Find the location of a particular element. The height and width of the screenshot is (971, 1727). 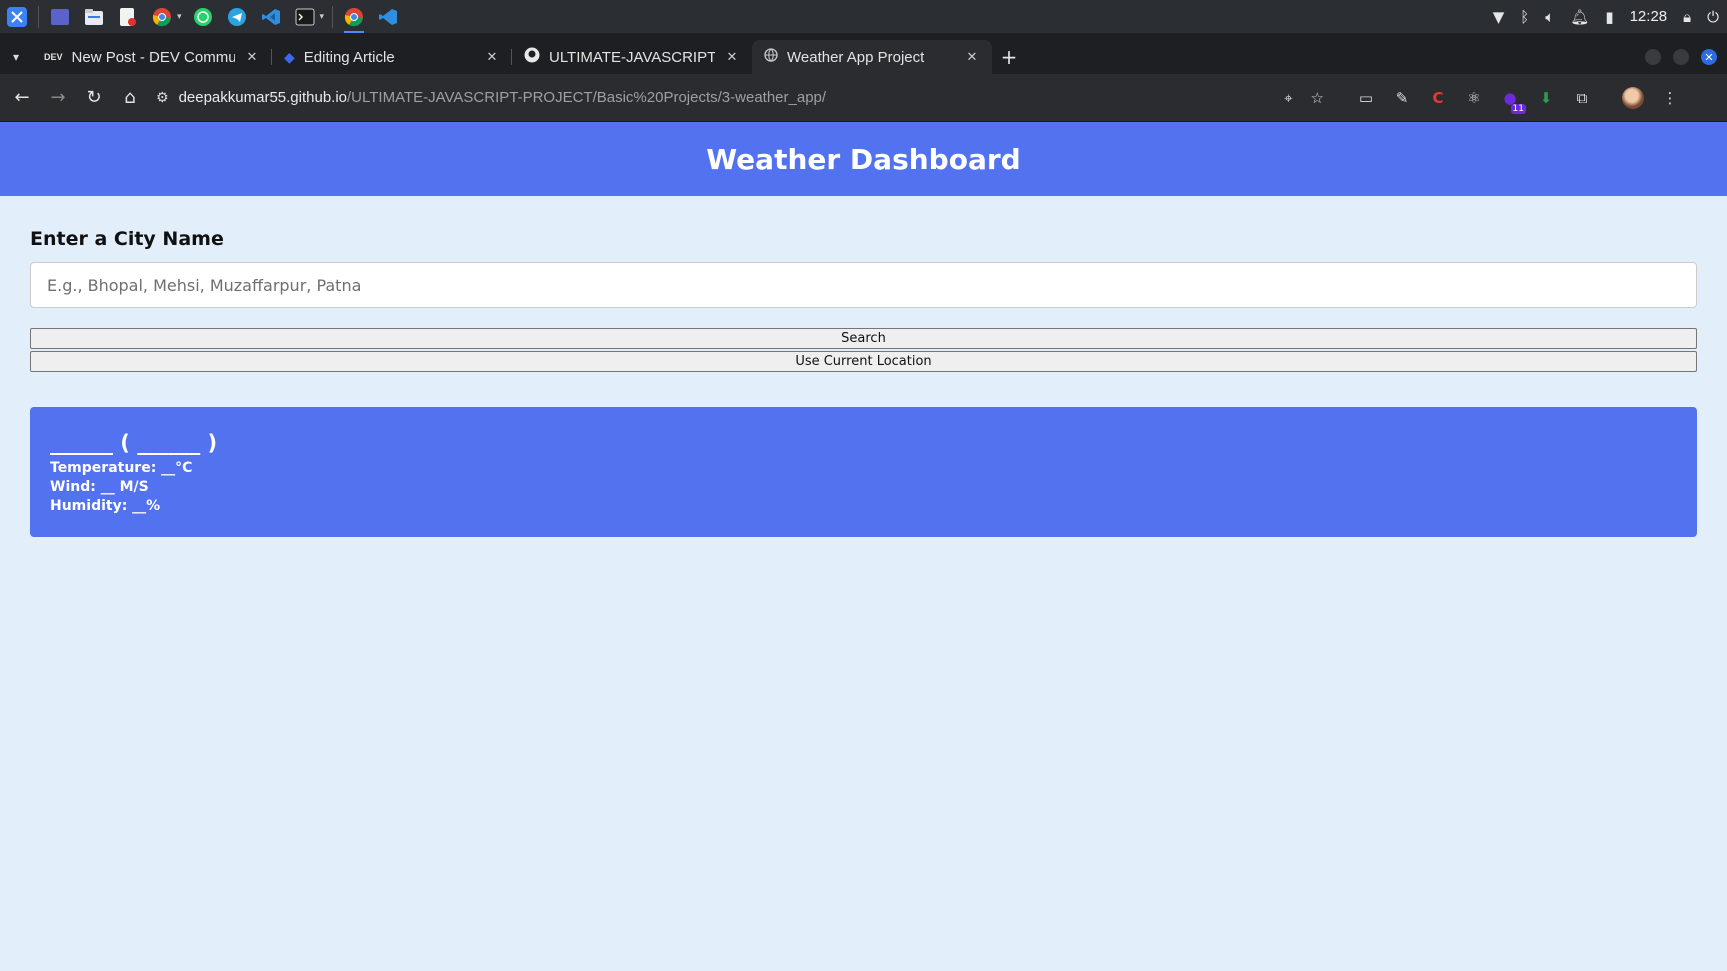

extension-badge-icon: ● 11 is located at coordinates (1513, 101).